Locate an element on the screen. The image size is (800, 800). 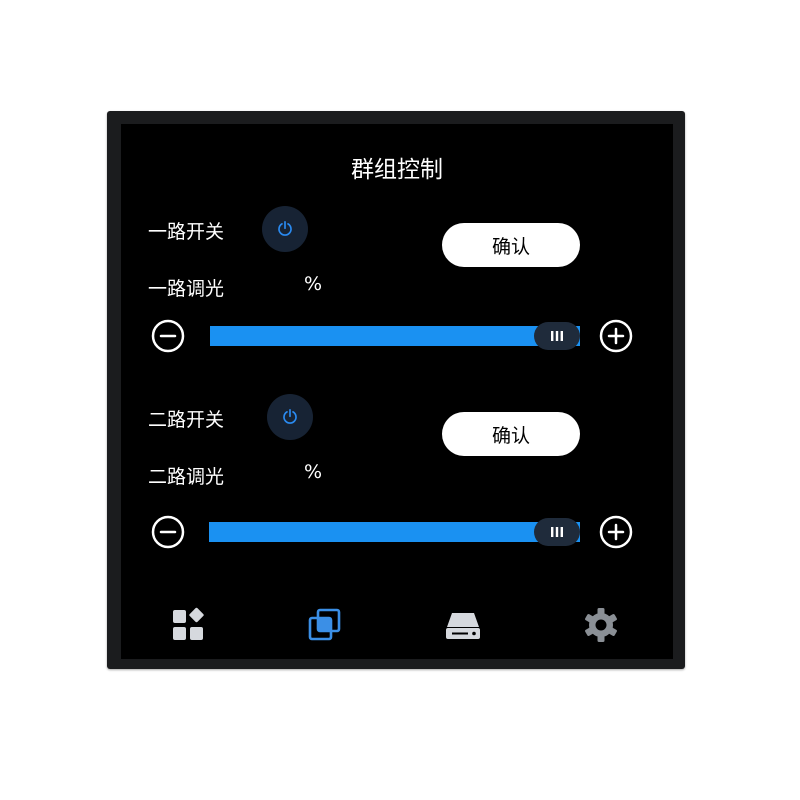
channel2-decrease-button is located at coordinates (168, 532).